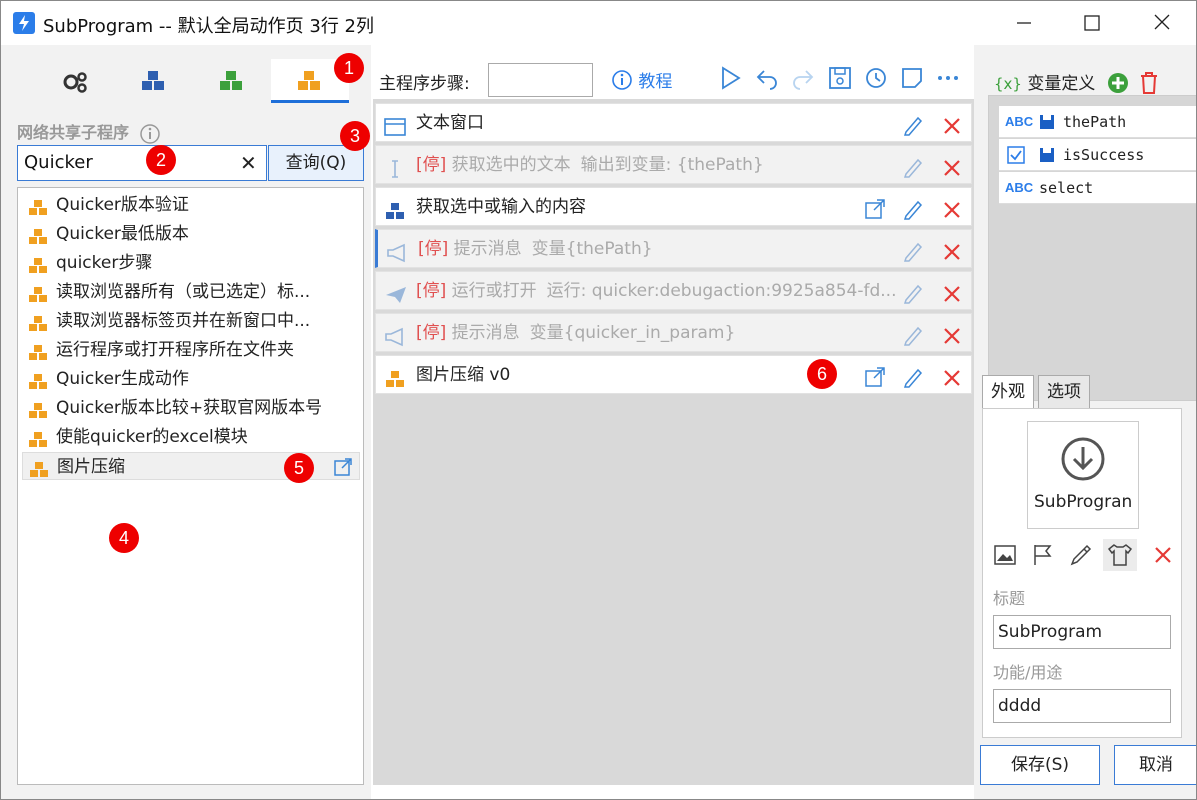 The image size is (1197, 800). What do you see at coordinates (1005, 555) in the screenshot?
I see `image-icon` at bounding box center [1005, 555].